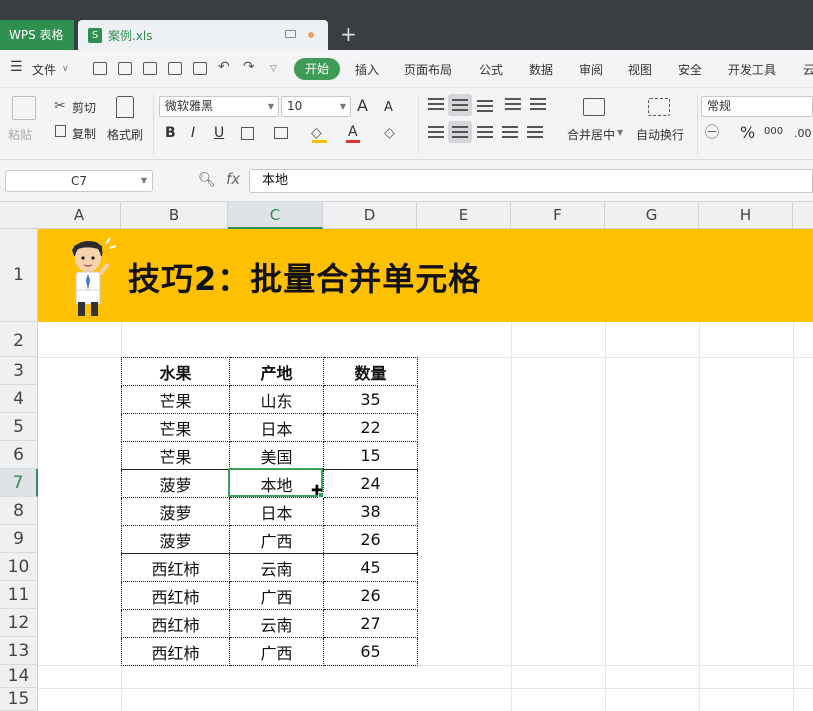 Image resolution: width=813 pixels, height=711 pixels. Describe the element at coordinates (203, 35) in the screenshot. I see `file-tab: S 案例.xls` at that location.